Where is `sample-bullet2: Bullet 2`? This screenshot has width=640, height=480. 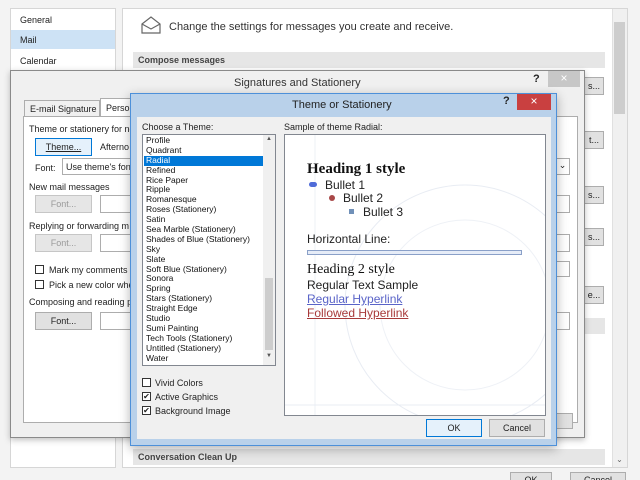 sample-bullet2: Bullet 2 is located at coordinates (363, 198).